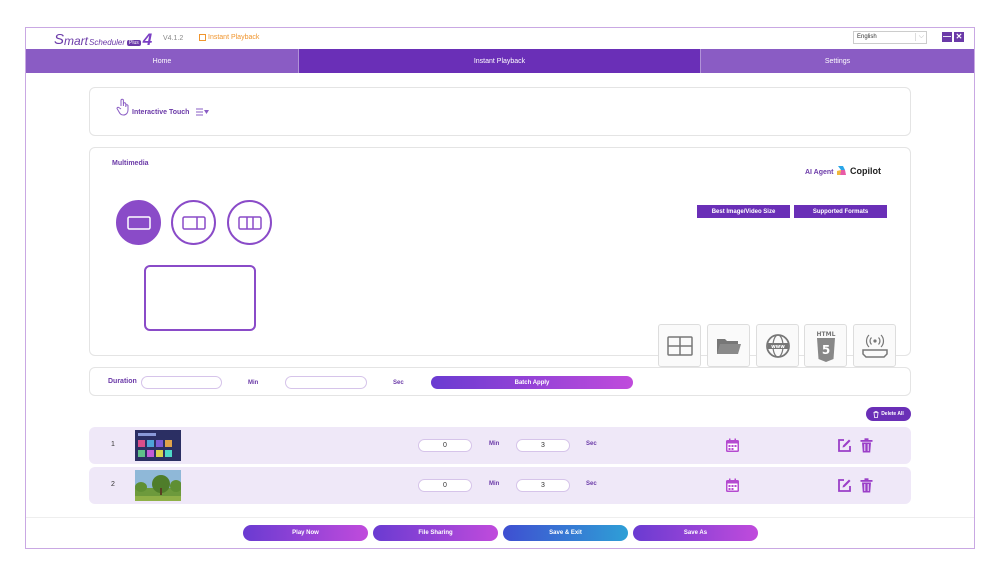 This screenshot has width=1000, height=575. I want to click on tab-instant-playback: Instant Playback, so click(500, 61).